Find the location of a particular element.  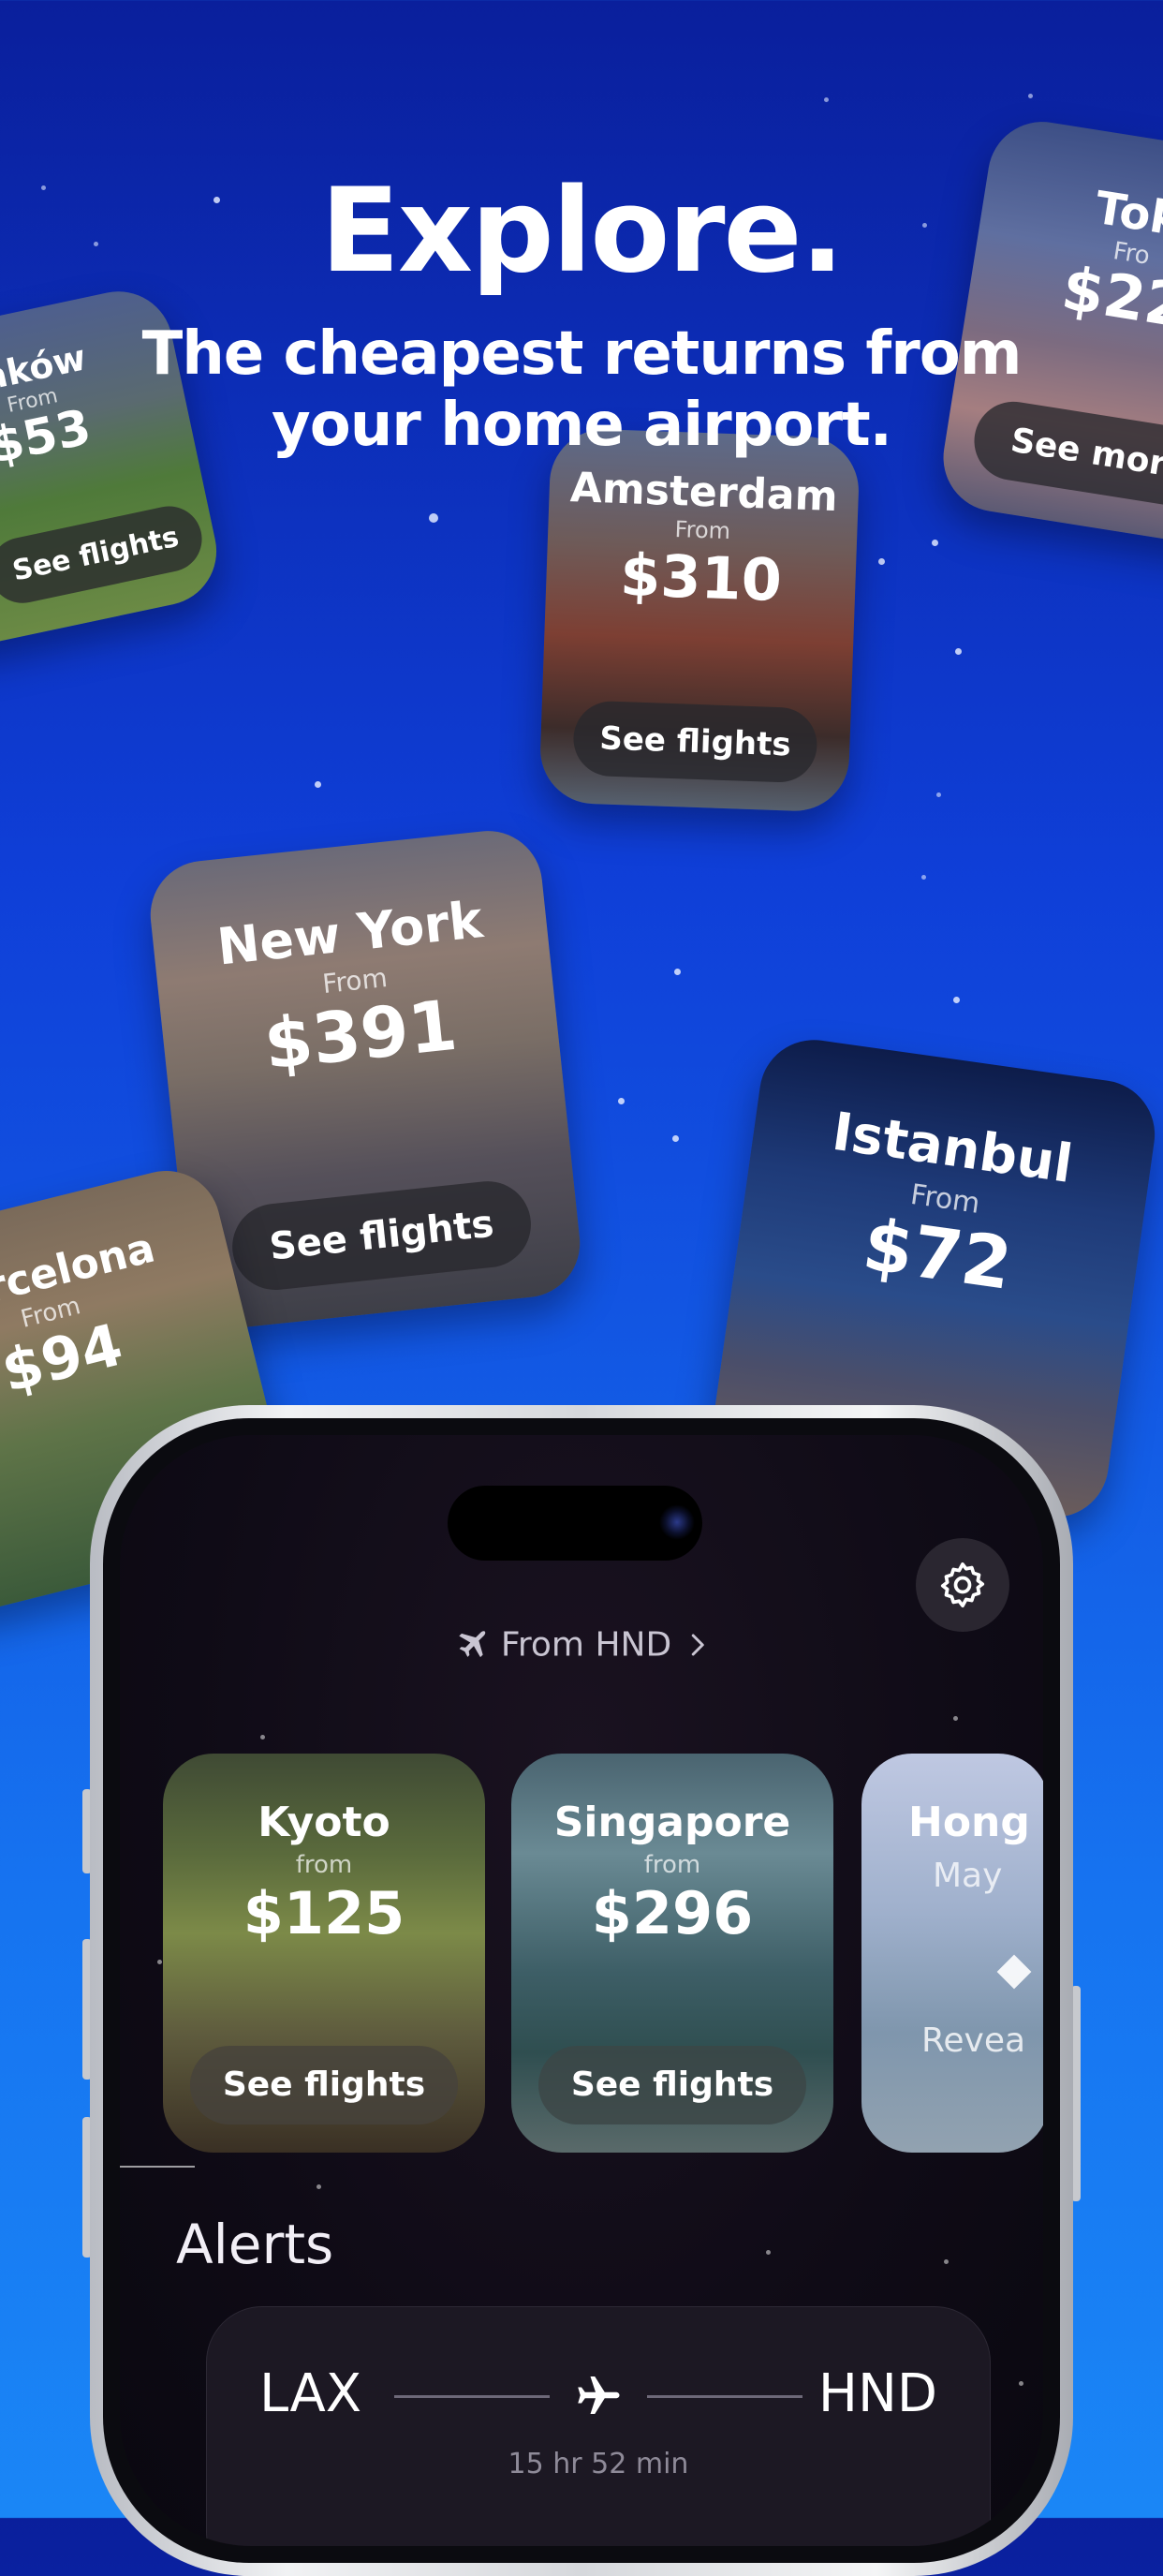

origin-label: From HND is located at coordinates (586, 1645).